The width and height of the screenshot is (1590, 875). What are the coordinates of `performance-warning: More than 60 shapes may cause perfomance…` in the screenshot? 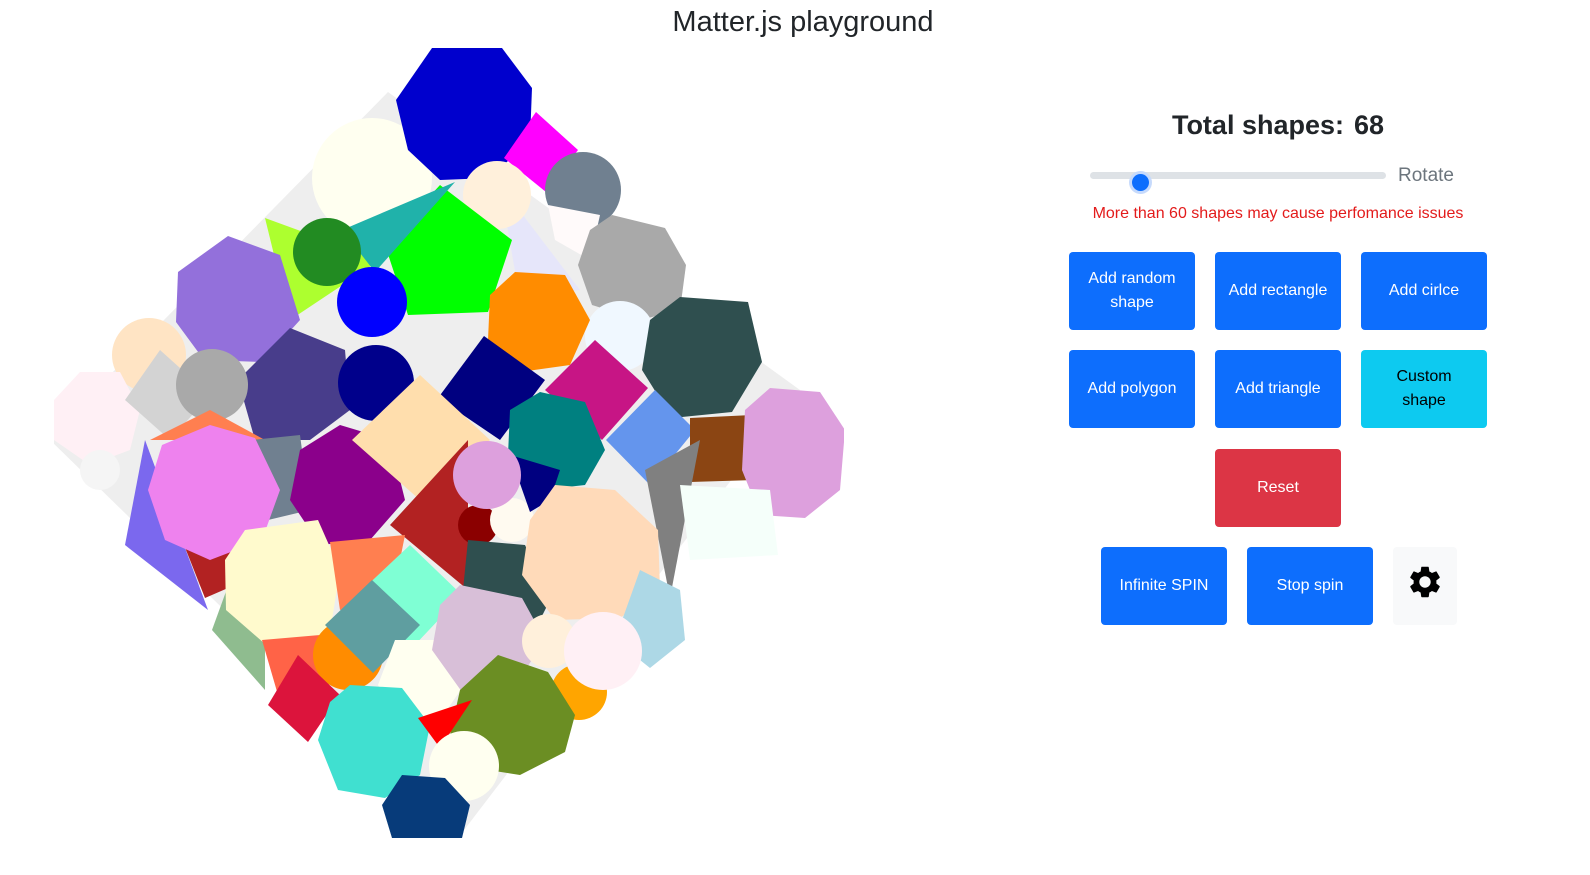 It's located at (1278, 213).